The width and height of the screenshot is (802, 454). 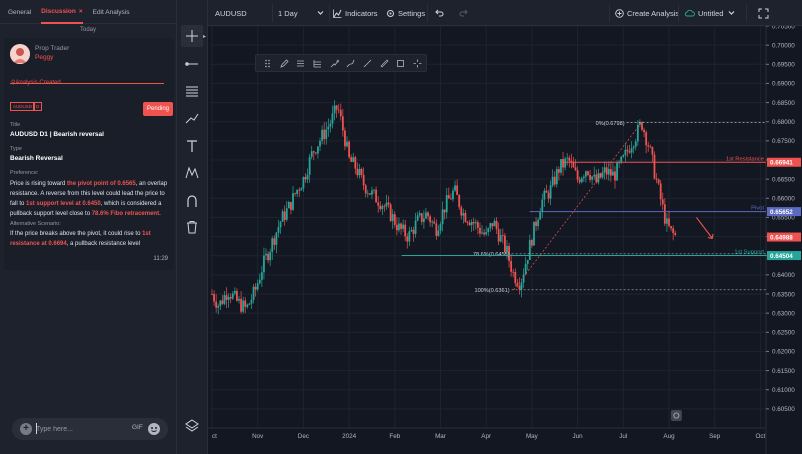 What do you see at coordinates (704, 228) in the screenshot?
I see `projection-arrow` at bounding box center [704, 228].